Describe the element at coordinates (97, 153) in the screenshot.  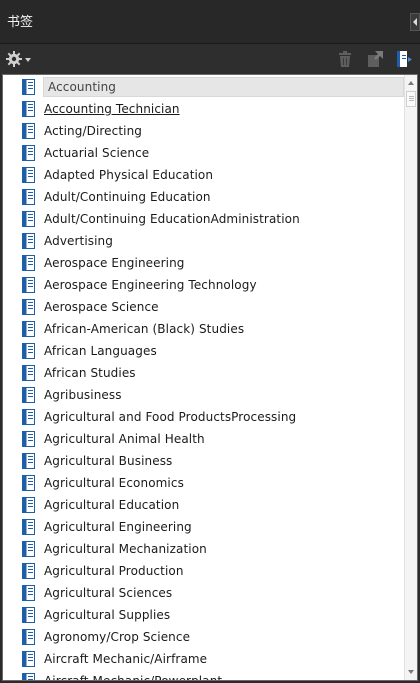
I see `bookmark-label: Actuarial Science` at that location.